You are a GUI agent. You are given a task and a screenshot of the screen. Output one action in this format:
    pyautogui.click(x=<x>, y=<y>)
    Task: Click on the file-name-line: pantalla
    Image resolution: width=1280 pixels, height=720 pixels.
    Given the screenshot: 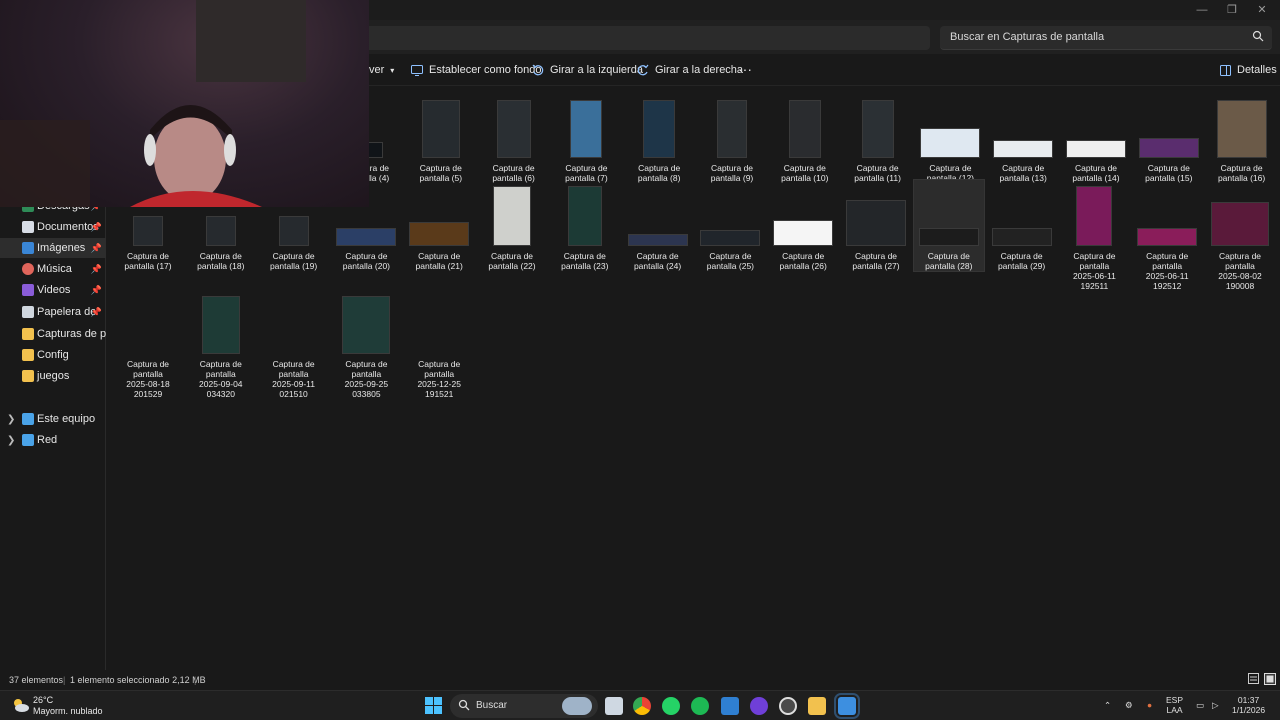 What is the action you would take?
    pyautogui.click(x=1240, y=266)
    